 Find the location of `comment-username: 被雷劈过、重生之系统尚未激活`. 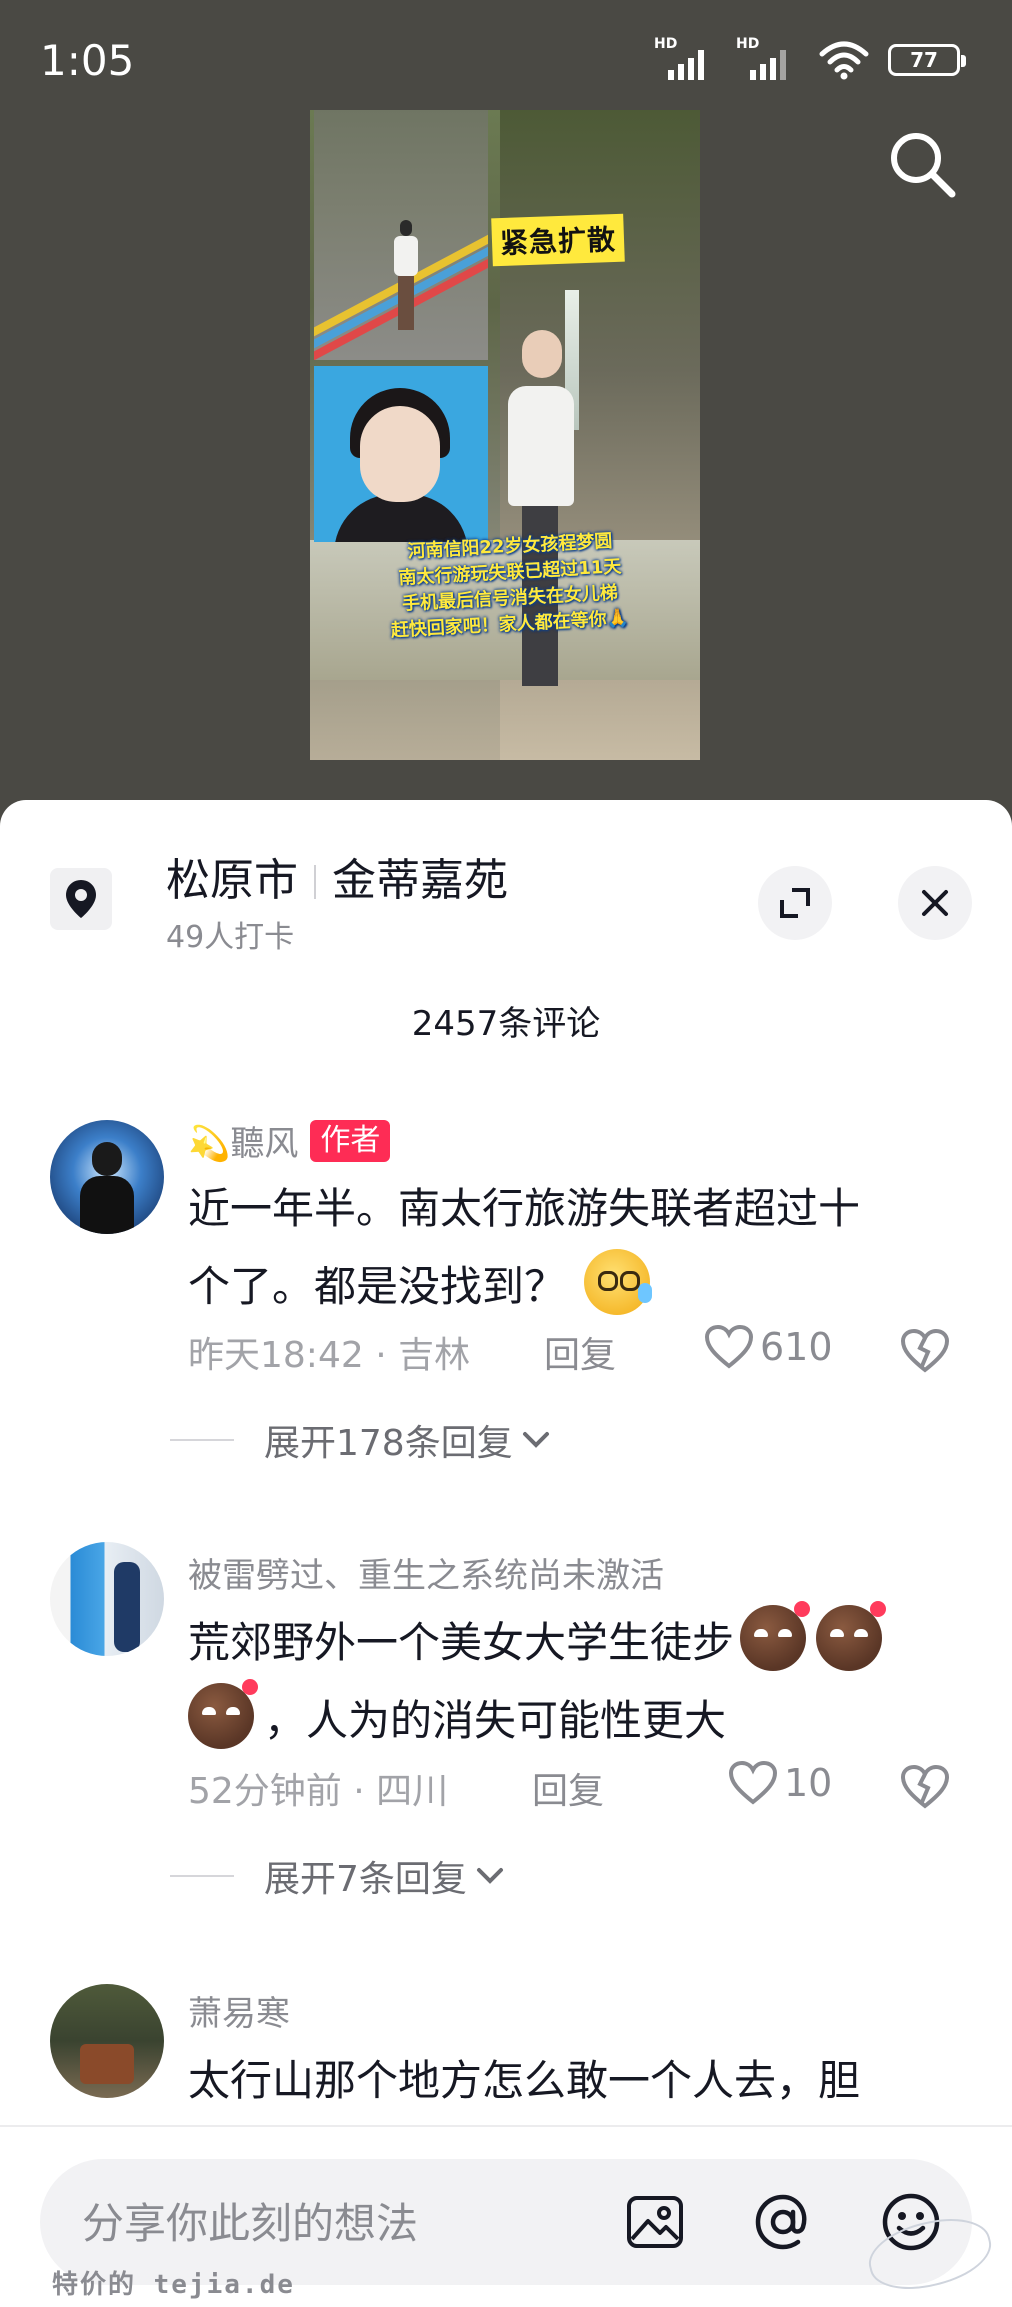

comment-username: 被雷劈过、重生之系统尚未激活 is located at coordinates (426, 1572).